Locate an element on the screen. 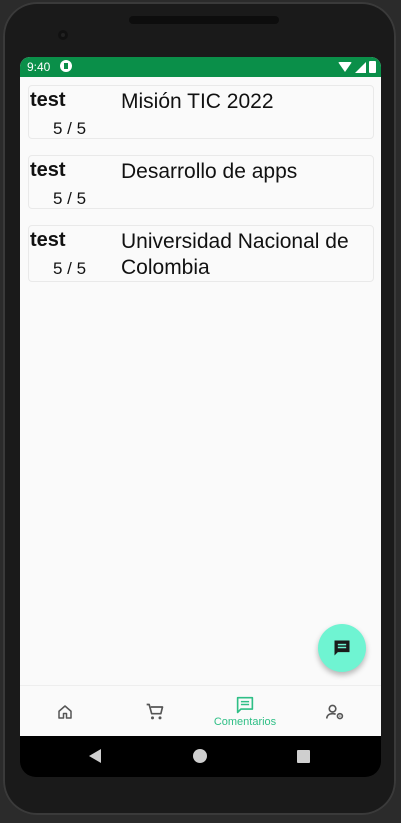 The height and width of the screenshot is (823, 401). nav-comments-label: Comentarios is located at coordinates (245, 721).